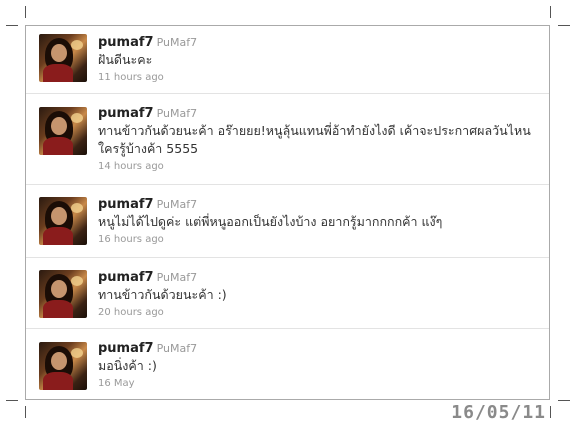 The height and width of the screenshot is (425, 576). I want to click on date-stamp: 16/05/11, so click(498, 412).